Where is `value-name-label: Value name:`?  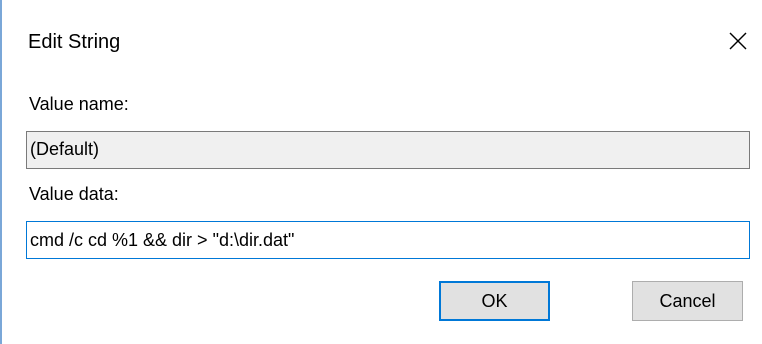 value-name-label: Value name: is located at coordinates (79, 104).